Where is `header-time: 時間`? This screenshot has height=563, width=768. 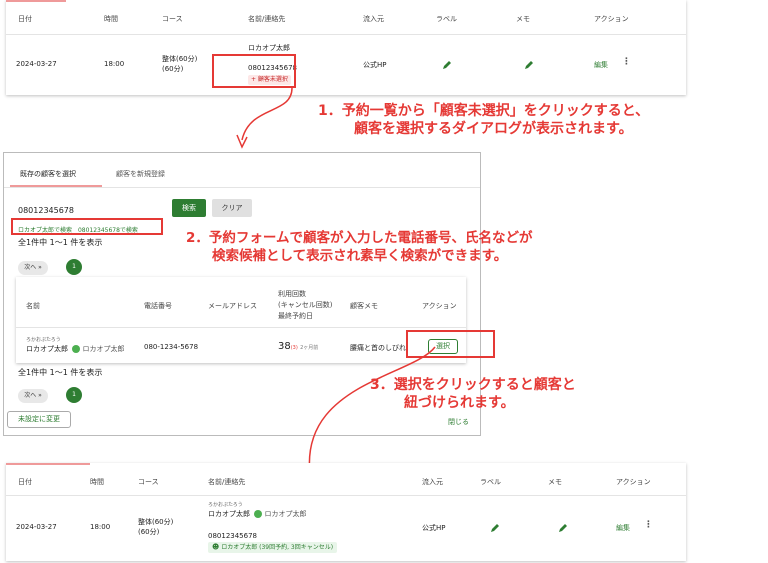
header-time: 時間 is located at coordinates (111, 19).